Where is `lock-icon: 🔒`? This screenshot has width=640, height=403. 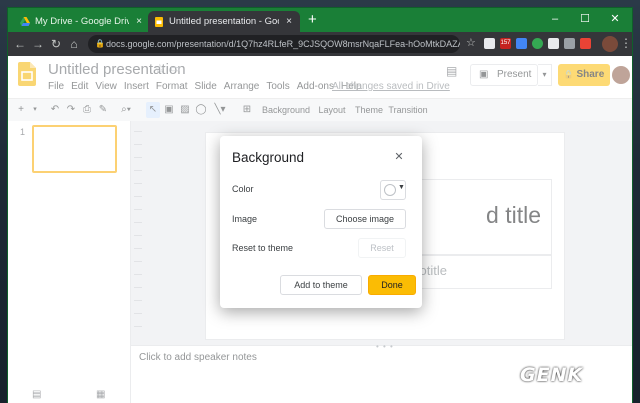
lock-icon: 🔒 is located at coordinates (100, 43).